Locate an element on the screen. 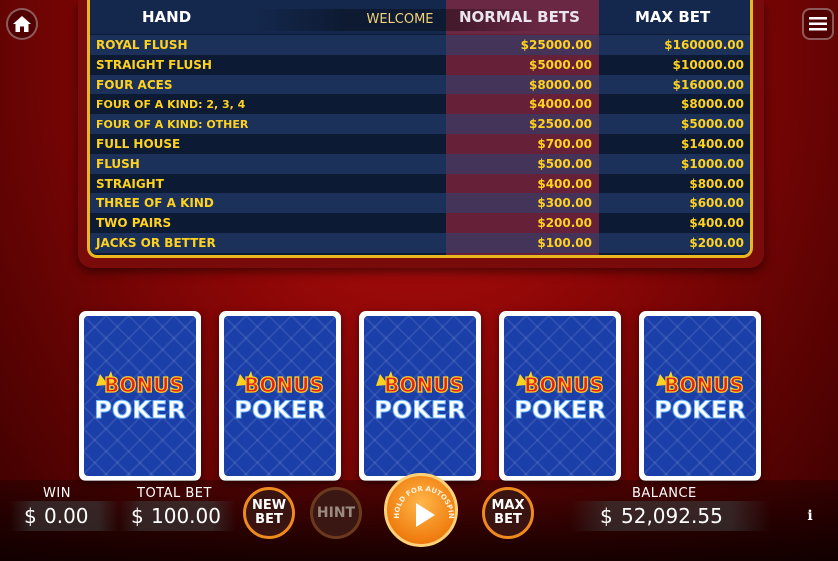  info-button: i is located at coordinates (810, 516).